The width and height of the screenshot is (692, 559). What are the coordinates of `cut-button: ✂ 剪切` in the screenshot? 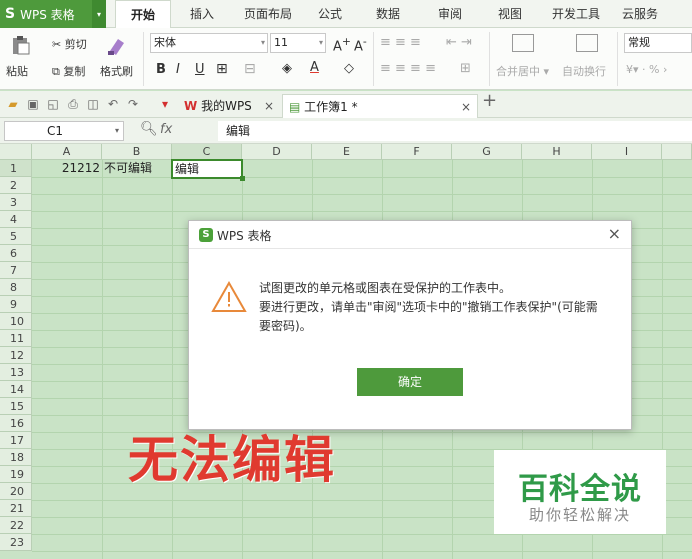 It's located at (69, 44).